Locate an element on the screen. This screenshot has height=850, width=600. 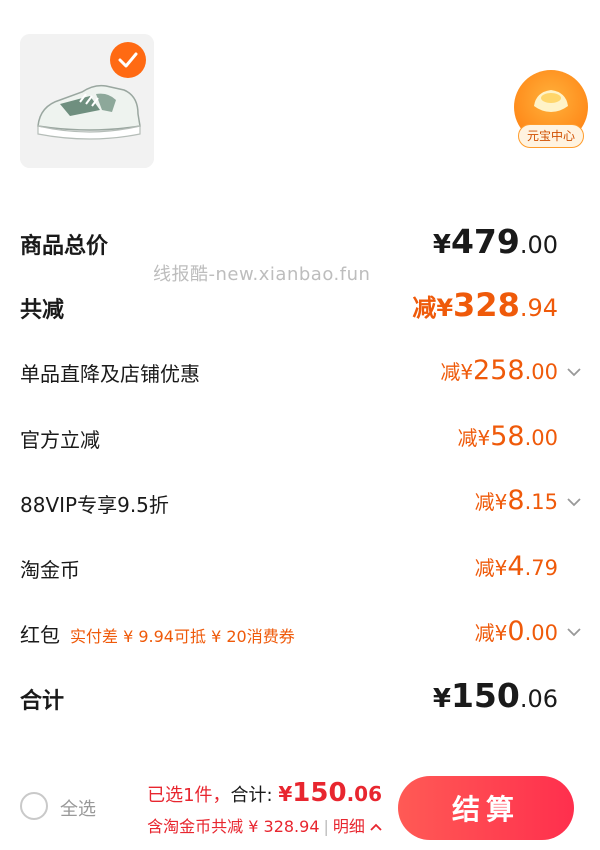
official-discount-label: 官方立减 is located at coordinates (60, 440).